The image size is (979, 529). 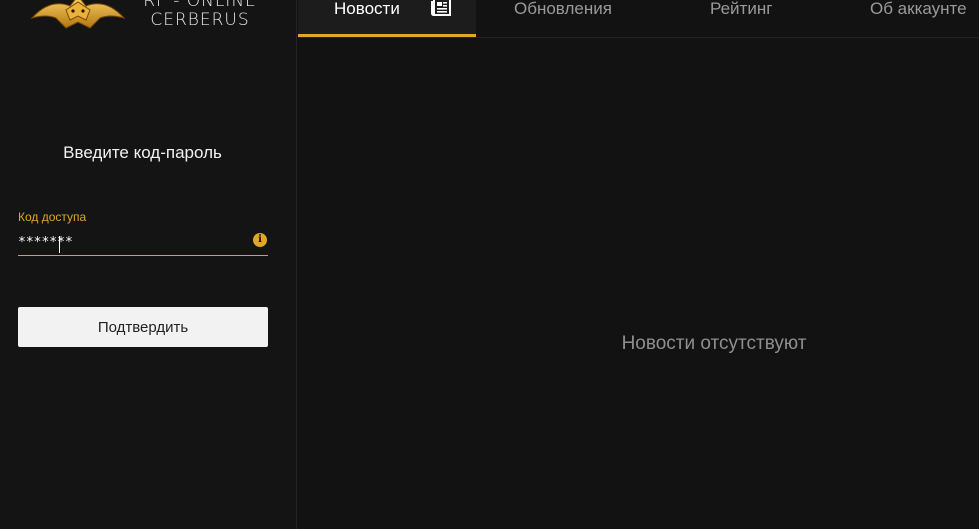 I want to click on tab-news: Новости, so click(x=387, y=18).